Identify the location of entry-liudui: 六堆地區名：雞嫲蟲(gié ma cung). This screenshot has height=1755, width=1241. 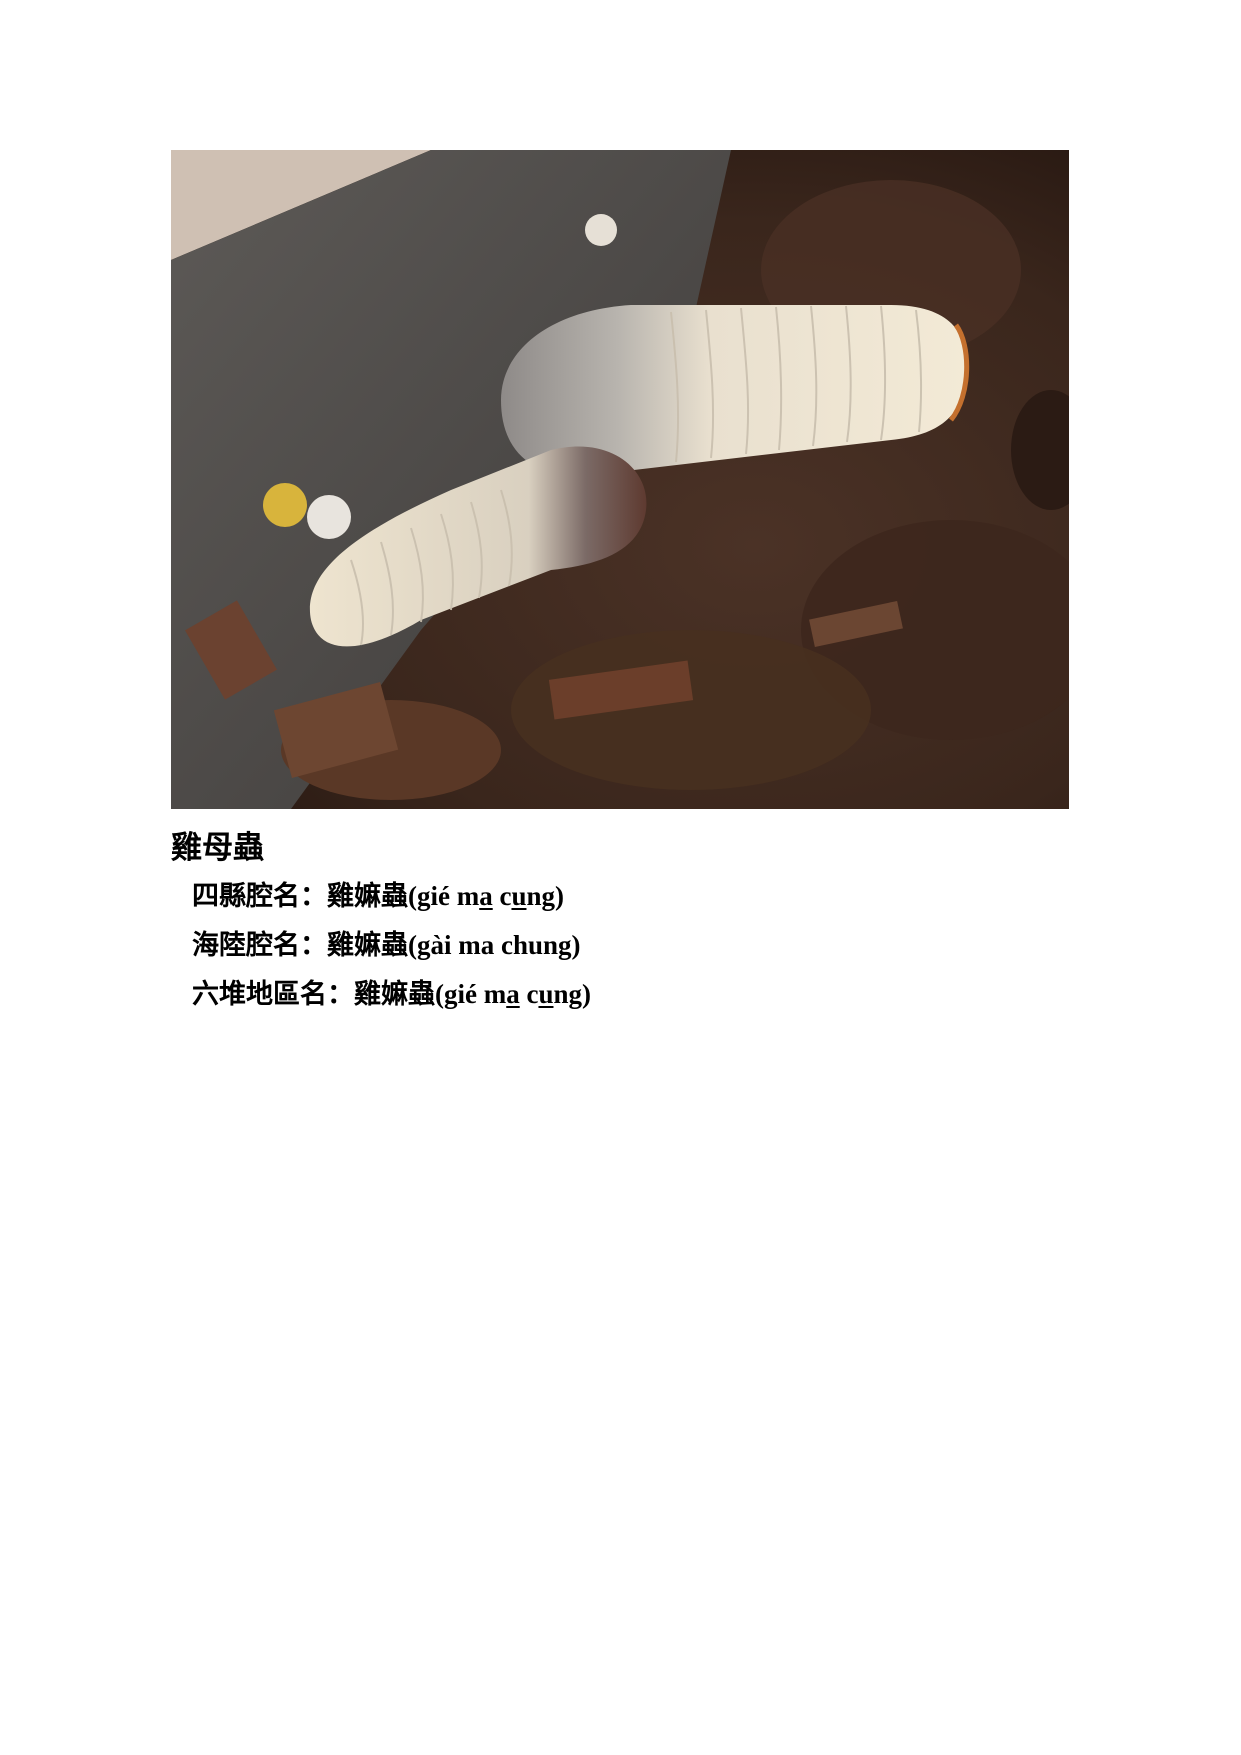
(391, 991).